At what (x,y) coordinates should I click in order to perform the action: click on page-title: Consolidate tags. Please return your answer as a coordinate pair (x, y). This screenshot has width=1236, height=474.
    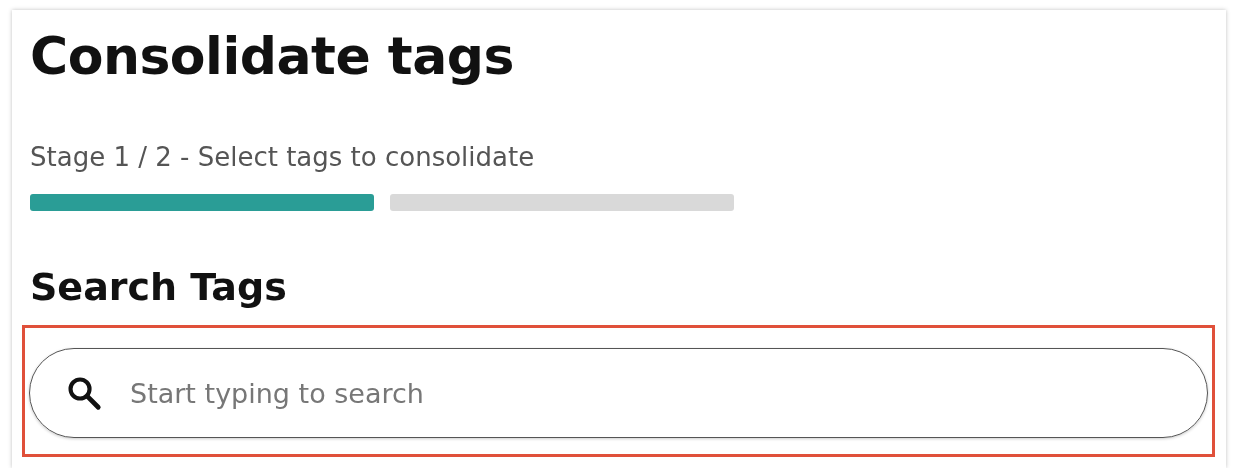
    Looking at the image, I should click on (272, 56).